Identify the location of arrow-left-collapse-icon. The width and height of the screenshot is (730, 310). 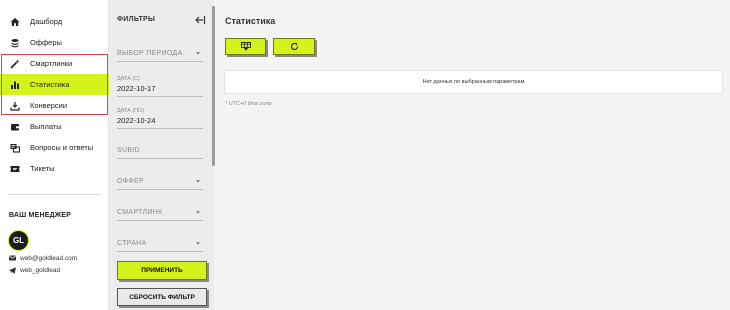
(200, 20).